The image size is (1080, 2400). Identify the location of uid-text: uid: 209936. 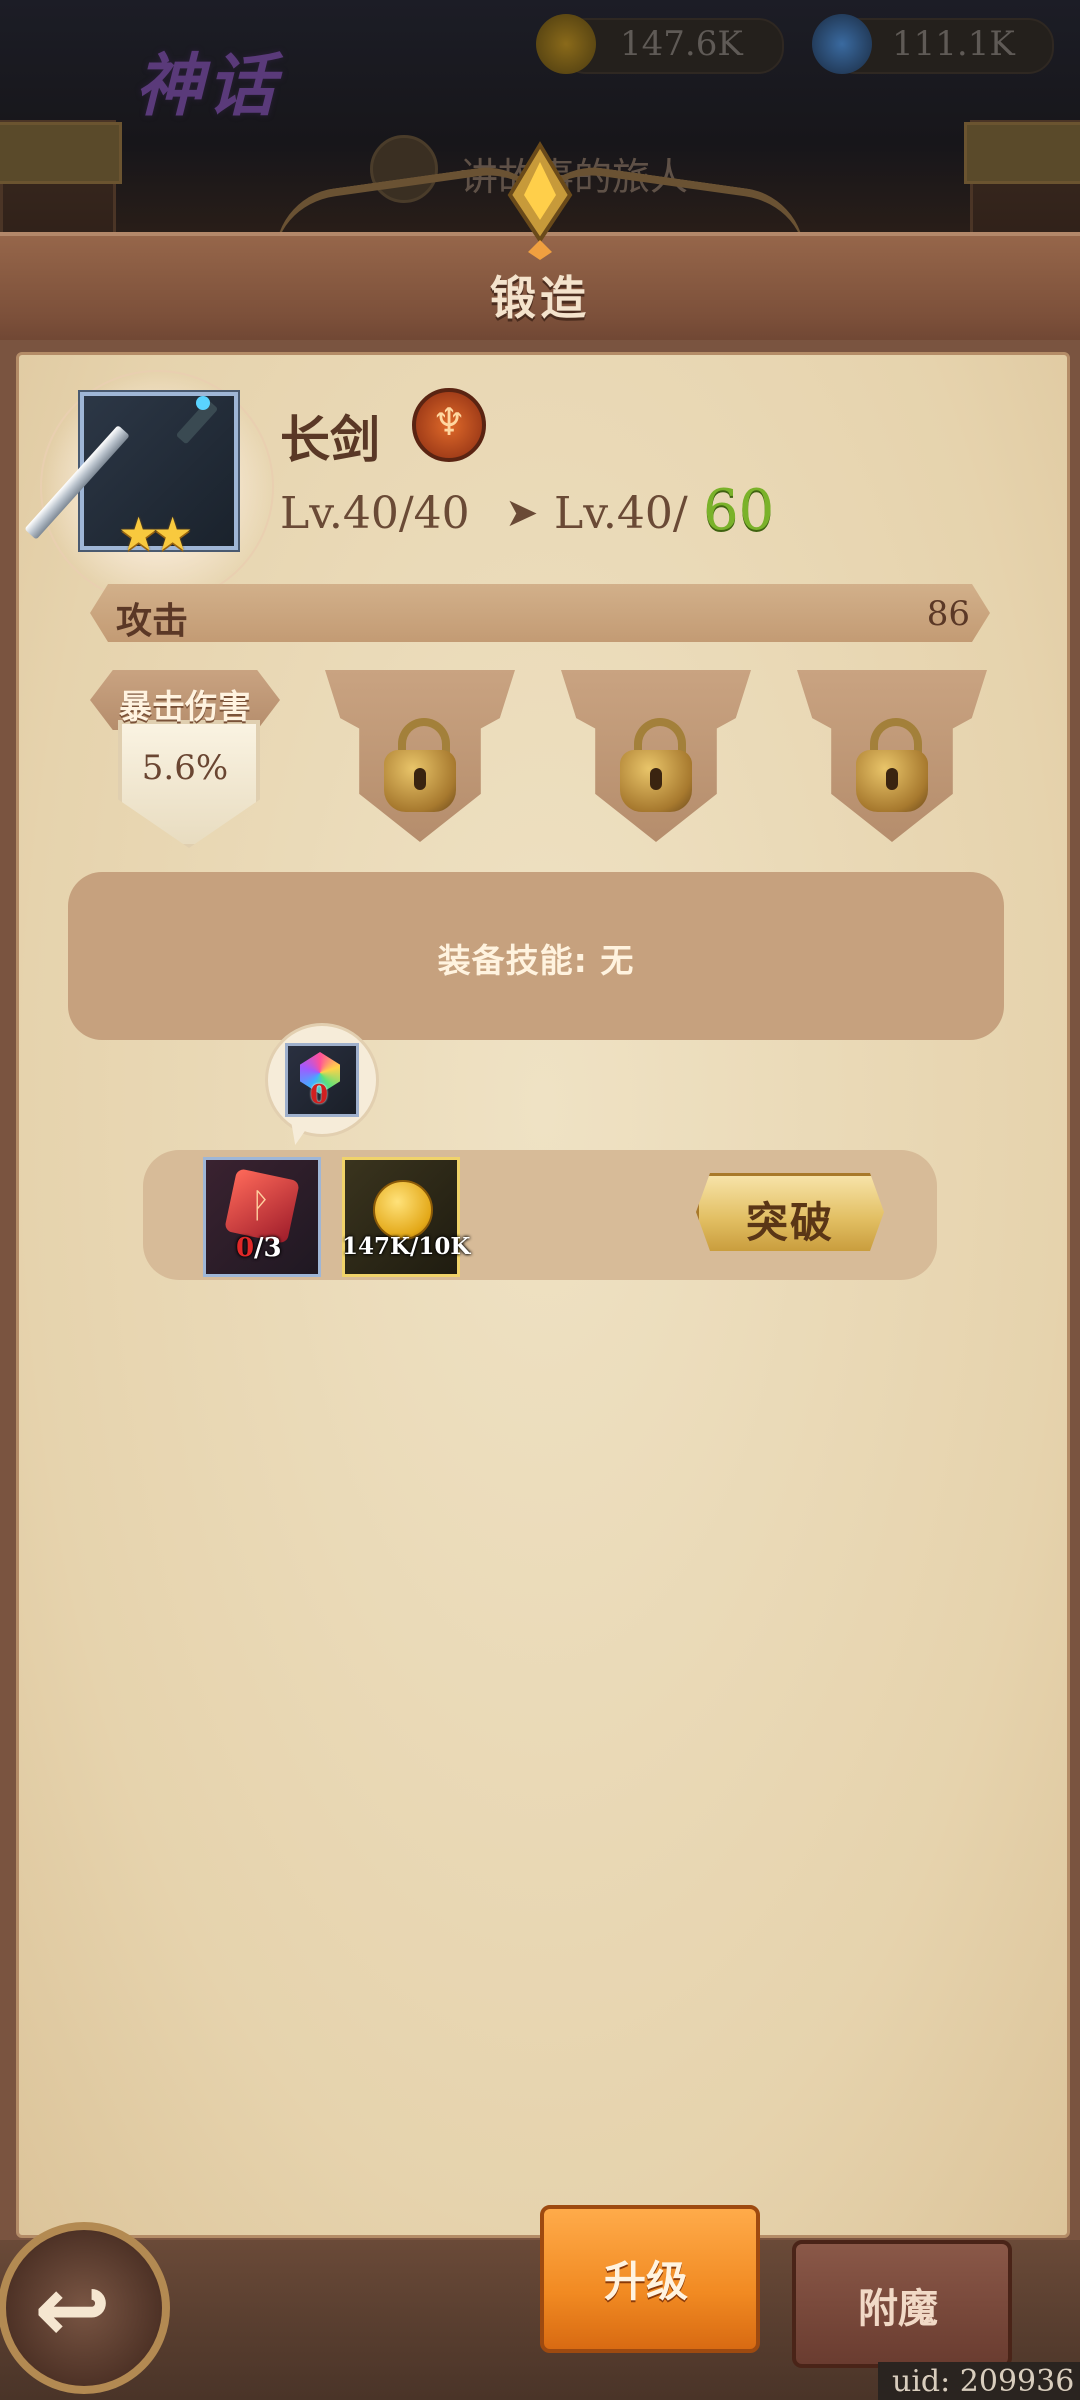
(983, 2381).